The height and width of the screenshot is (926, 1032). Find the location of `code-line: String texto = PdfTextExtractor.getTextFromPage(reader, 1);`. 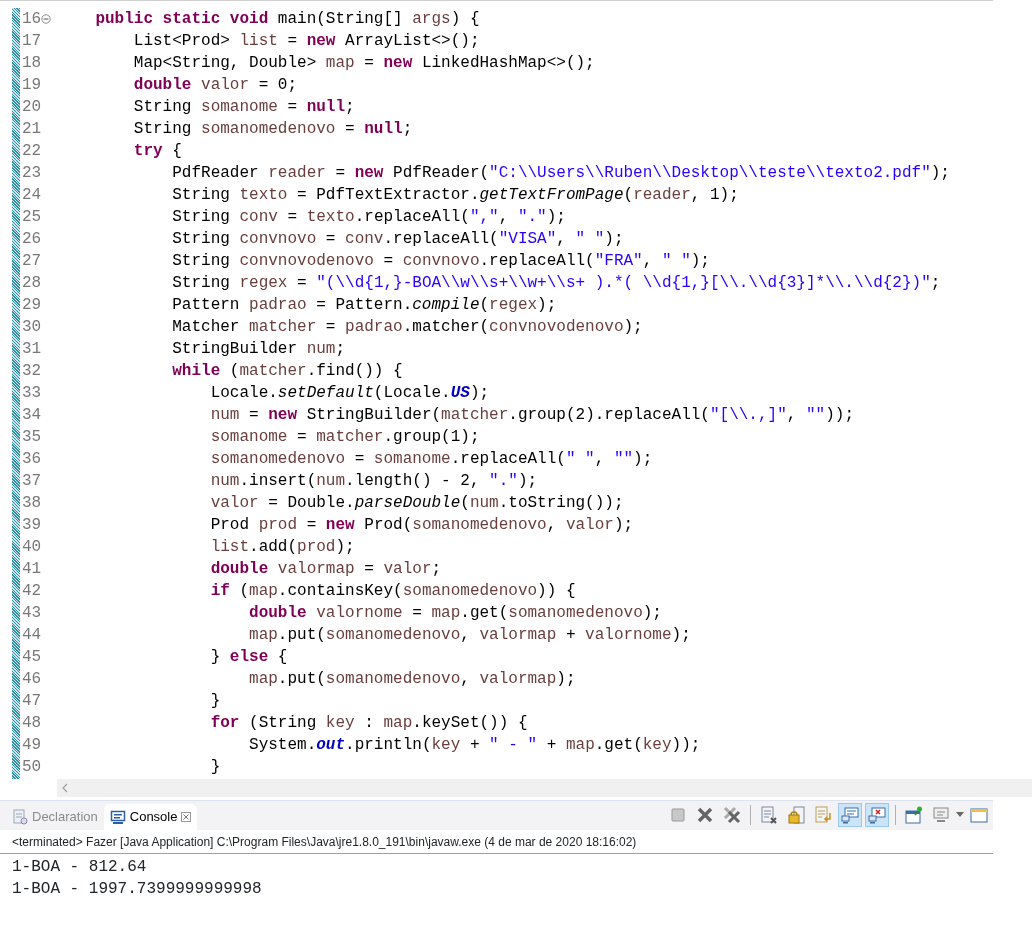

code-line: String texto = PdfTextExtractor.getTextFromPage(reader, 1); is located at coordinates (455, 195).